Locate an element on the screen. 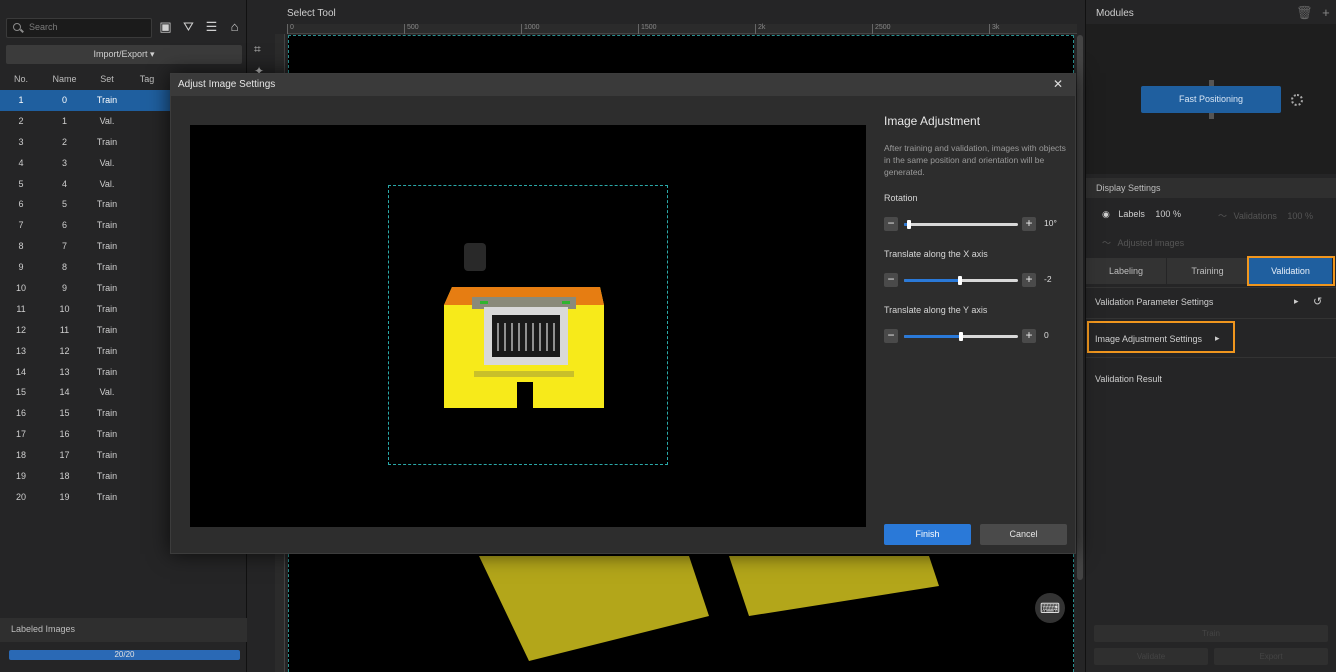 The height and width of the screenshot is (672, 1336). row-name: 14 is located at coordinates (64, 392).